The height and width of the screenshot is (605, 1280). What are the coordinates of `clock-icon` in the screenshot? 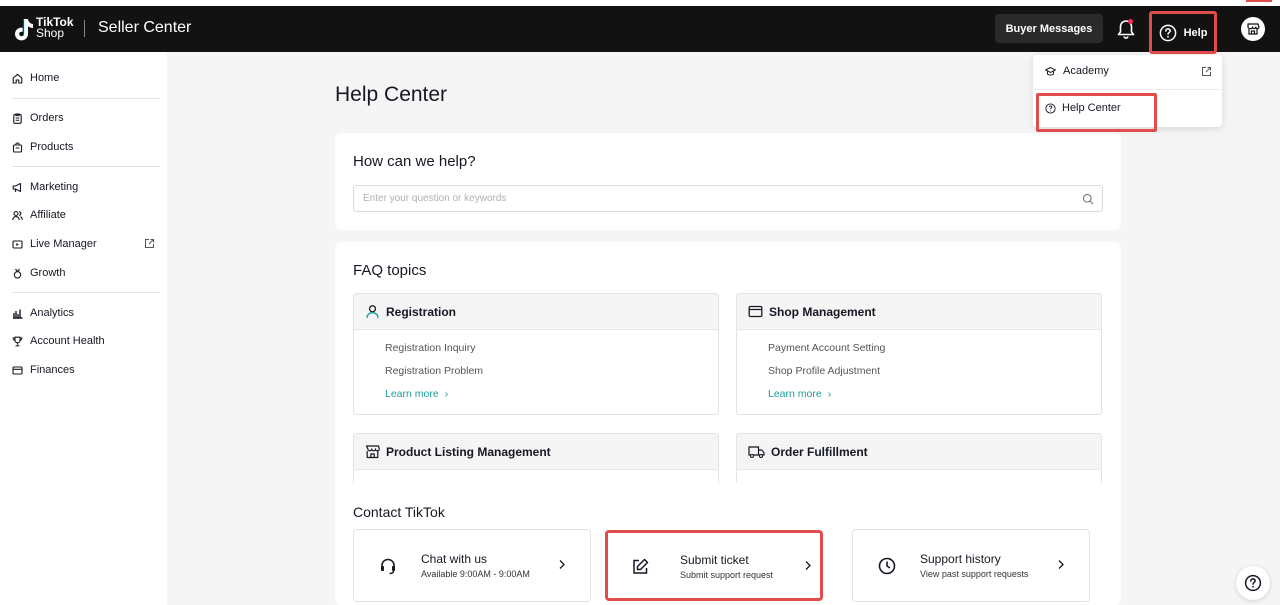 It's located at (887, 566).